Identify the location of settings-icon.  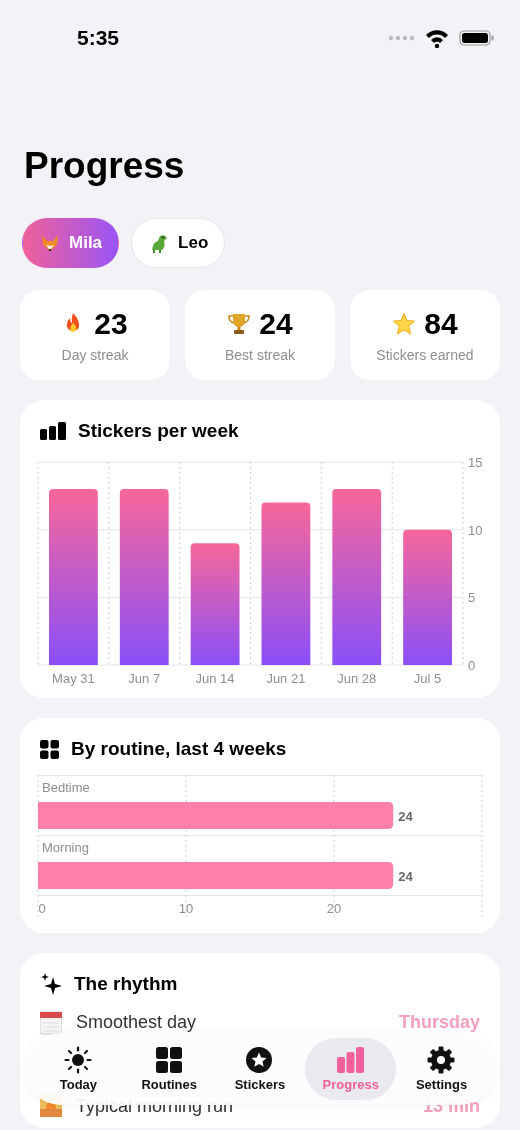
(442, 1060).